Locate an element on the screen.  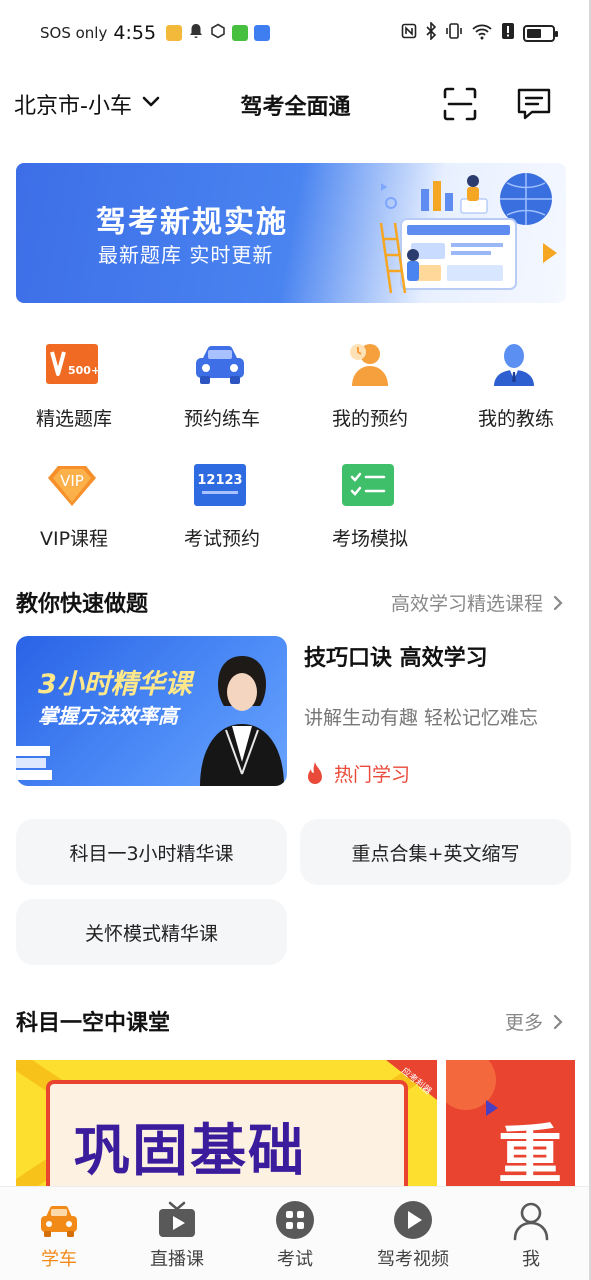
grid-my-coach: 我的教练 is located at coordinates (516, 390).